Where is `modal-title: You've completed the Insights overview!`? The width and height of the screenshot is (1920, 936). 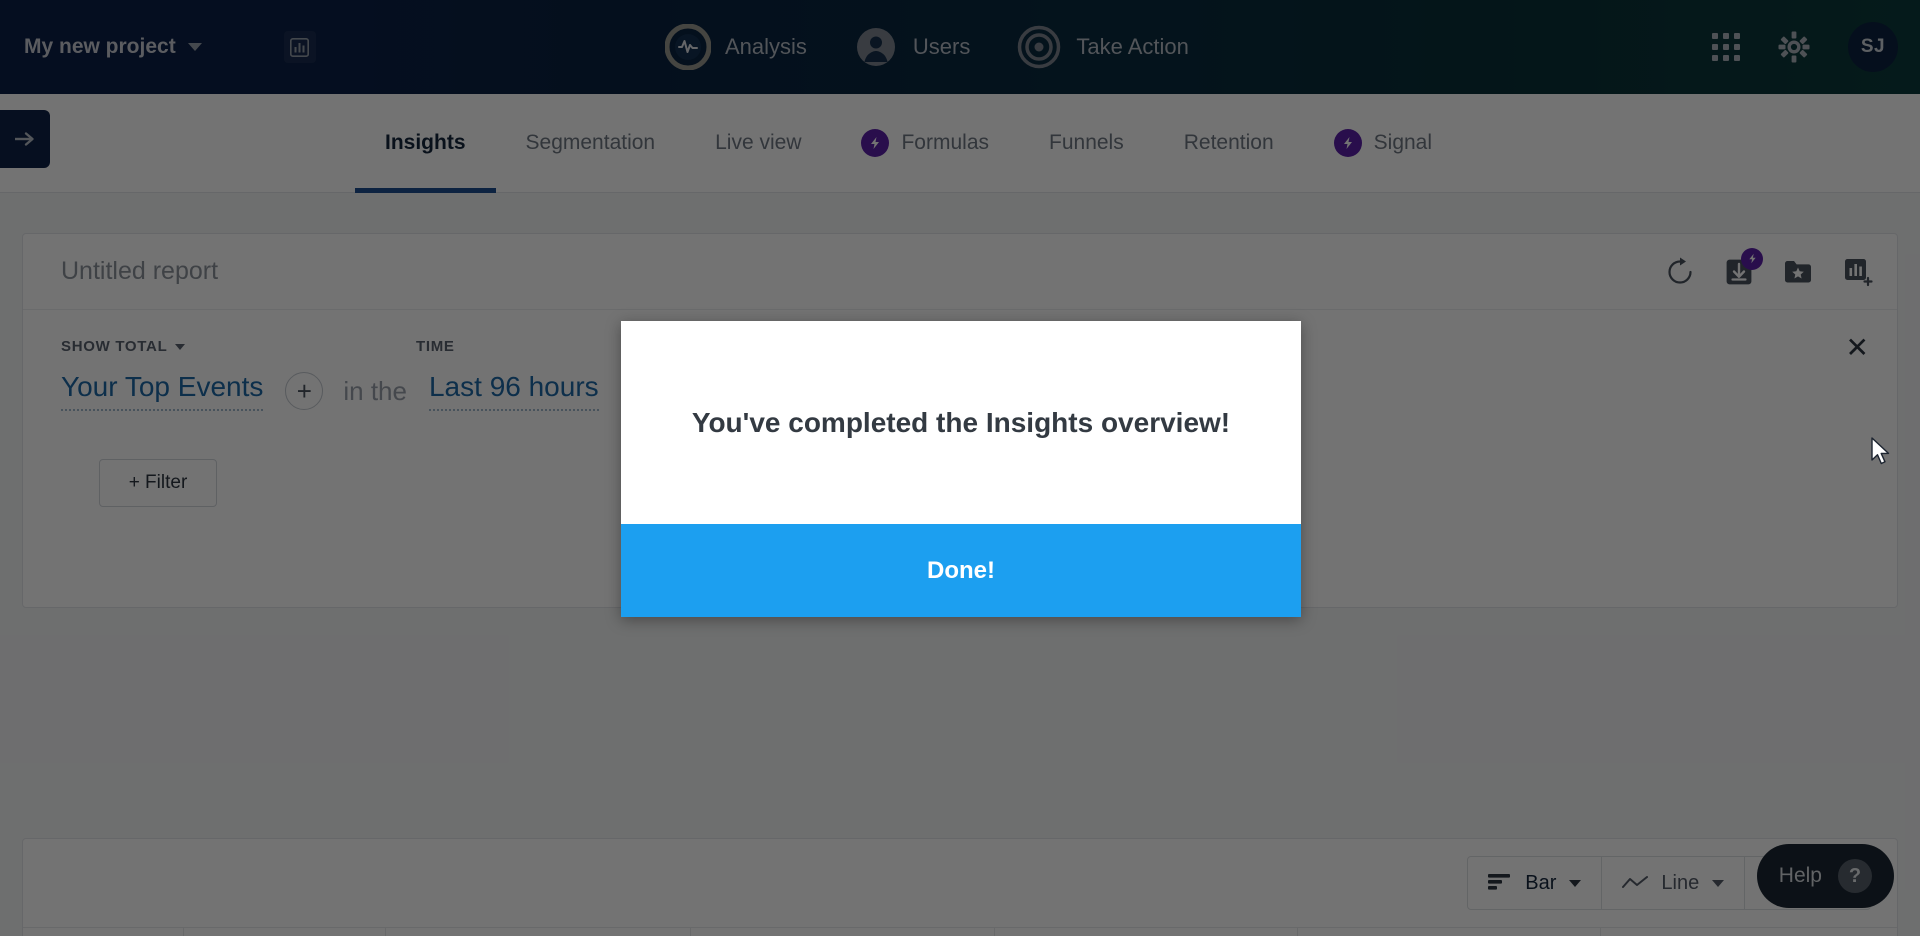 modal-title: You've completed the Insights overview! is located at coordinates (961, 422).